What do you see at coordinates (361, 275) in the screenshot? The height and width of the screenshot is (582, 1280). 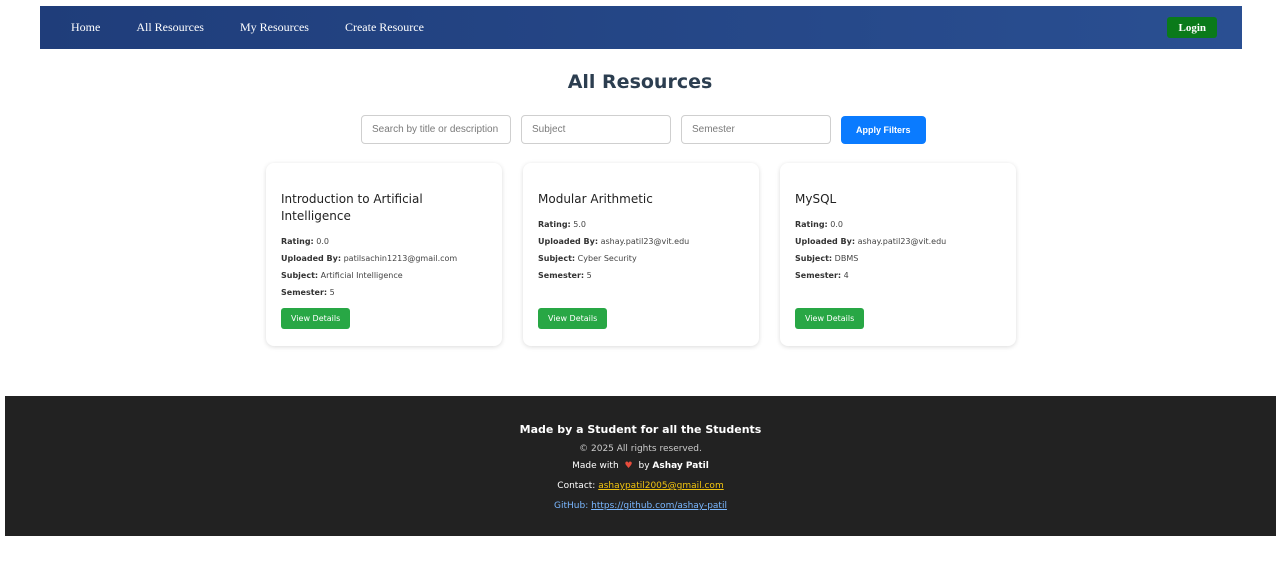 I see `subject-value: Artificial Intelligence` at bounding box center [361, 275].